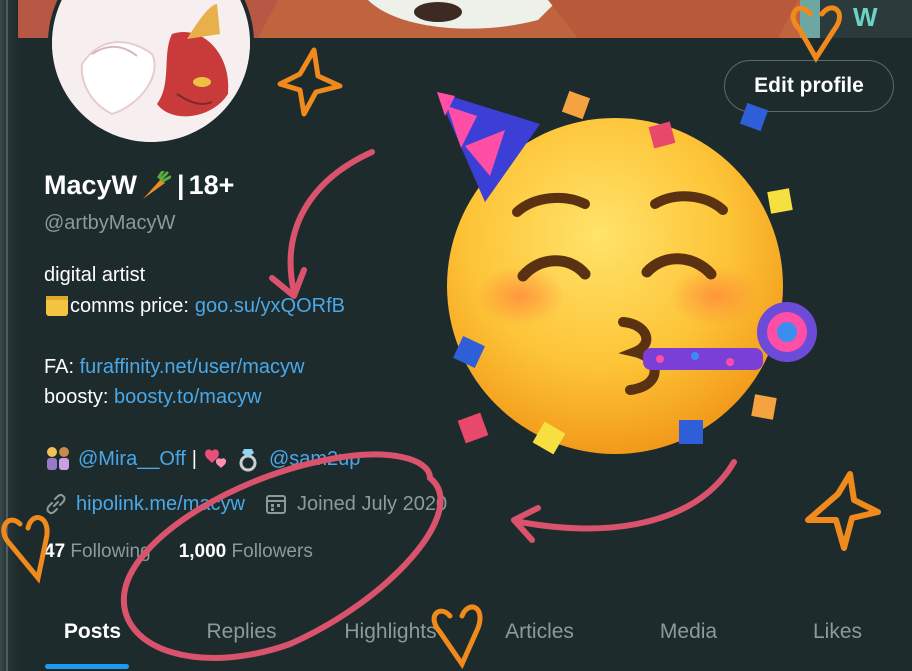 This screenshot has width=912, height=671. I want to click on active-tab-indicator, so click(87, 666).